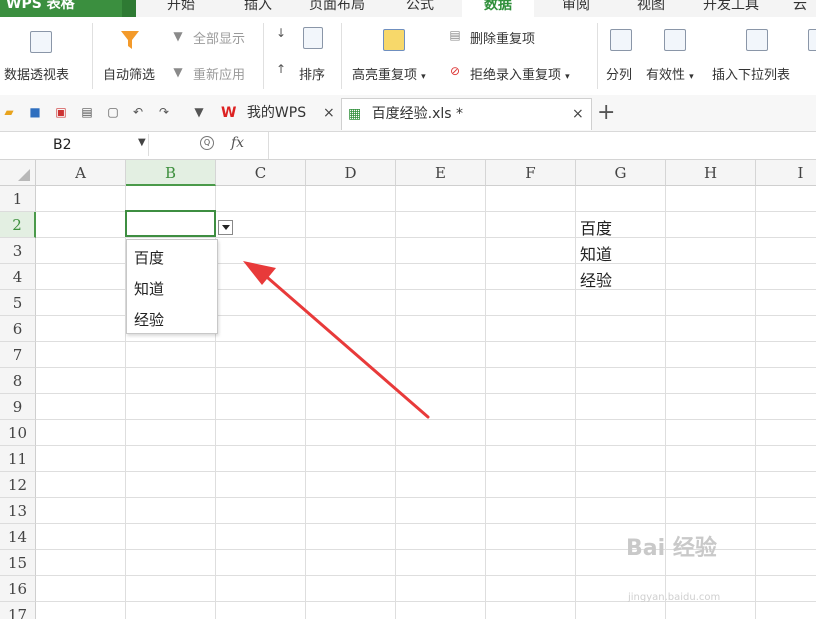 The height and width of the screenshot is (619, 816). I want to click on insert-function-button: fx, so click(237, 143).